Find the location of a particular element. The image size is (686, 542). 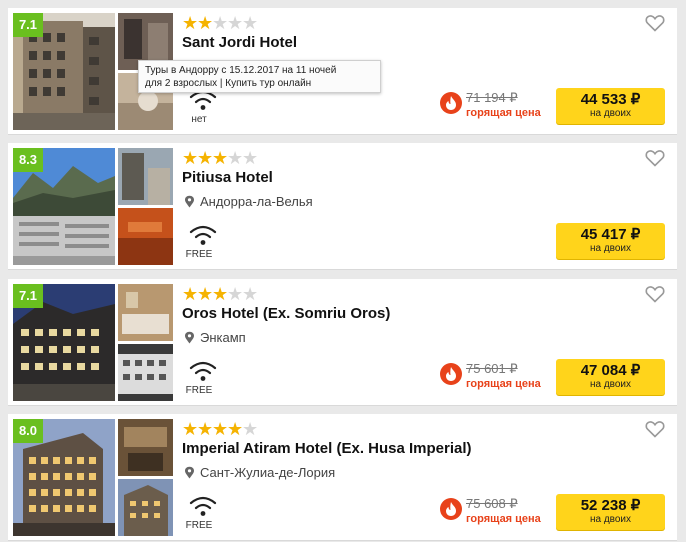

price-button: 44 533 ₽ на двоих is located at coordinates (610, 106).